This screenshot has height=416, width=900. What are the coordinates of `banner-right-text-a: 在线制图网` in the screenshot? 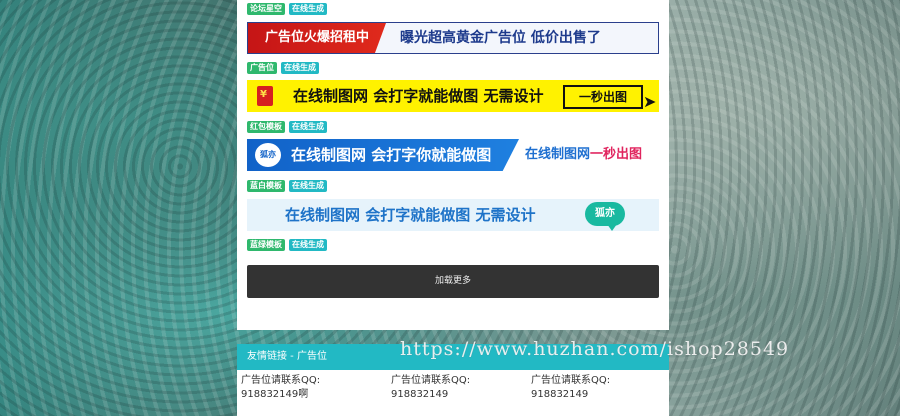 It's located at (558, 154).